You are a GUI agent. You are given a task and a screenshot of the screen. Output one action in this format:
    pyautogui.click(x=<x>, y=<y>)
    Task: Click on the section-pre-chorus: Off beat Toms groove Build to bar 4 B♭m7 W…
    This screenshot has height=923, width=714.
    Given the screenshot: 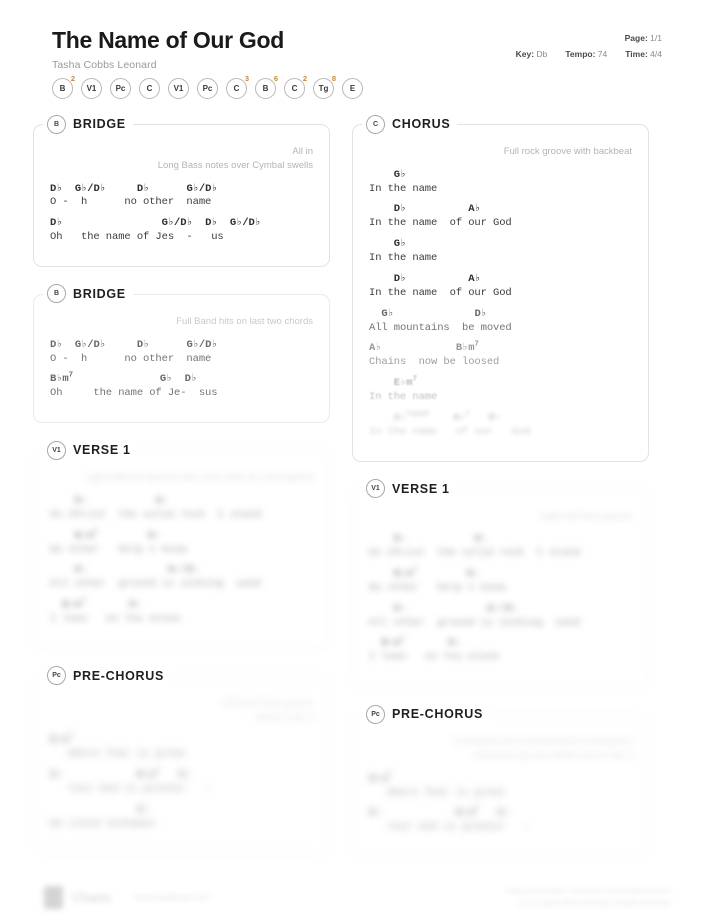 What is the action you would take?
    pyautogui.click(x=181, y=759)
    